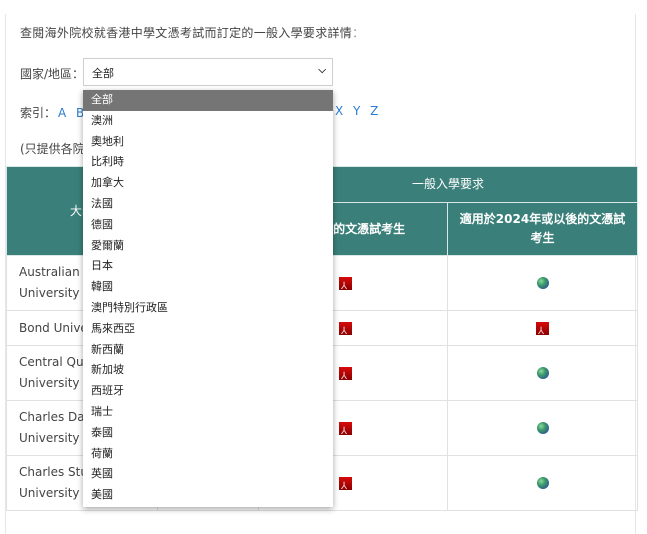 This screenshot has width=647, height=534. I want to click on country-option: 西班牙, so click(208, 391).